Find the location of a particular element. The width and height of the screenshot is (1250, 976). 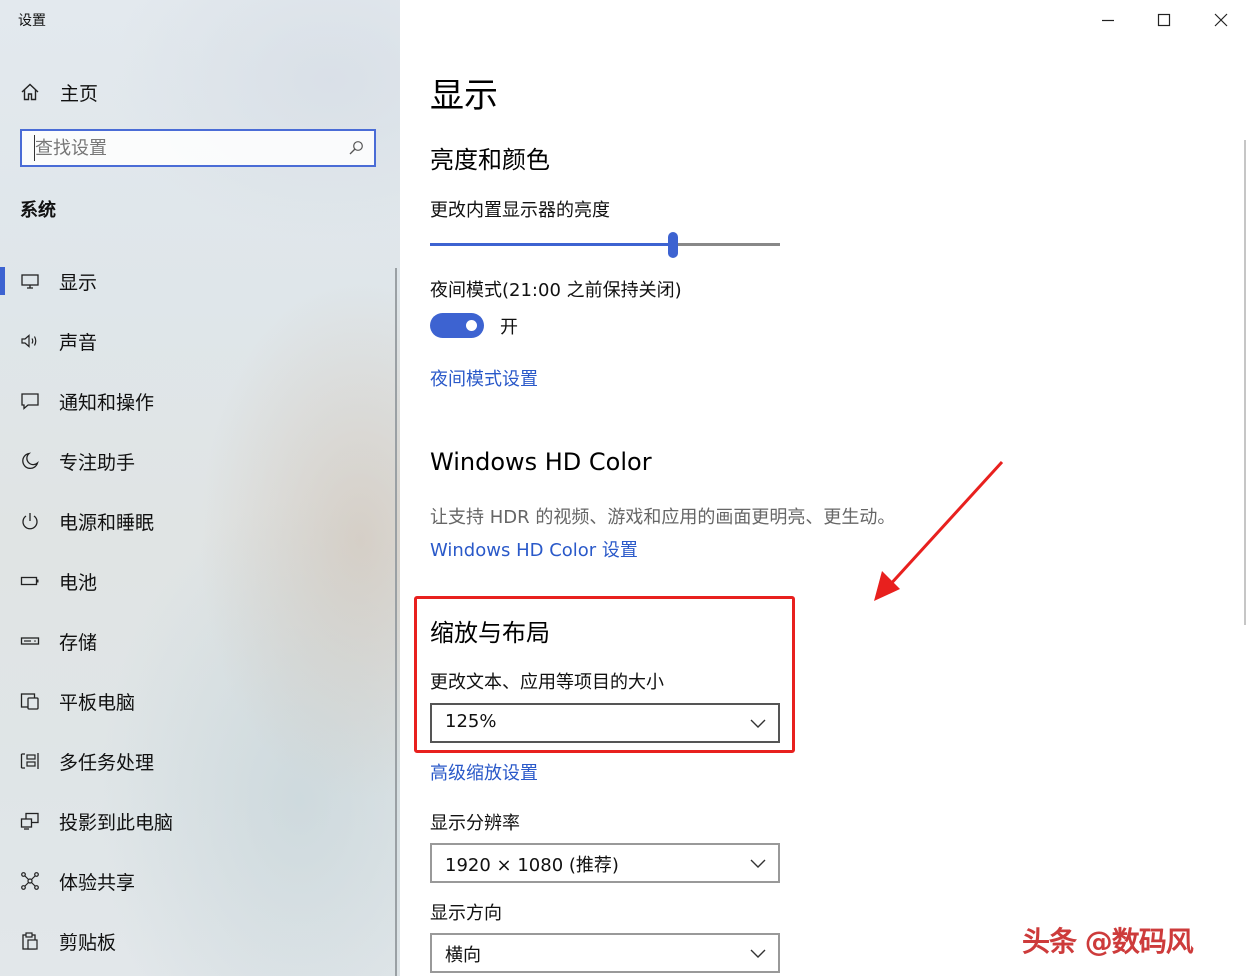

sidebar-item-display: 显示 is located at coordinates (198, 281).